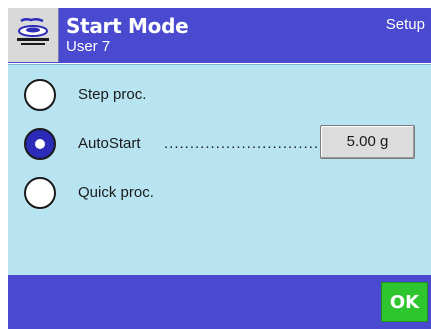 This screenshot has width=431, height=329. I want to click on option-step-proc: Step proc., so click(219, 97).